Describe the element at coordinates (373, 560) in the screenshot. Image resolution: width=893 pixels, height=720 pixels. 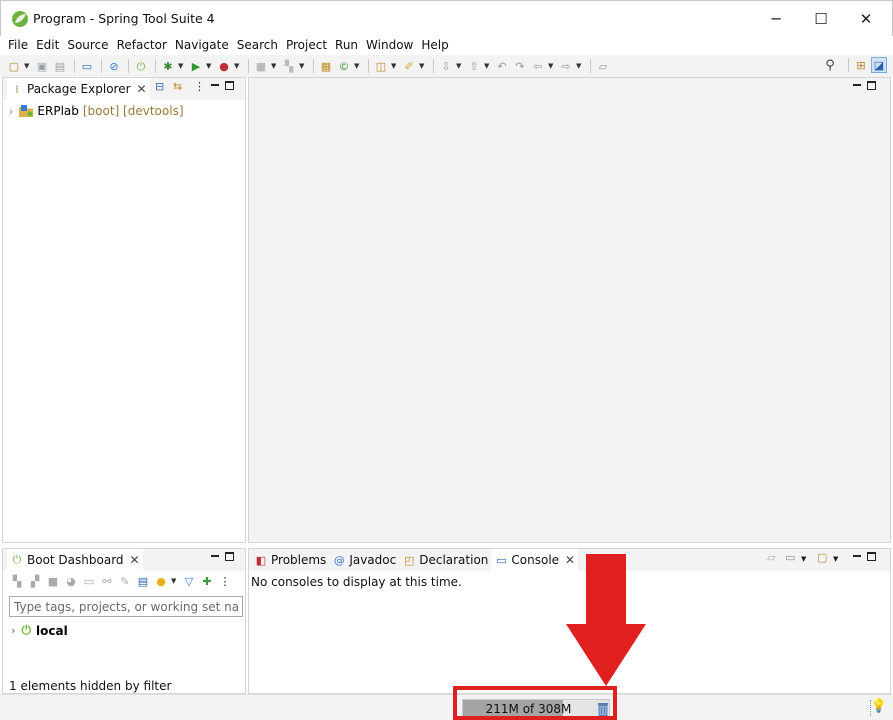
I see `tab-label: Javadoc` at that location.